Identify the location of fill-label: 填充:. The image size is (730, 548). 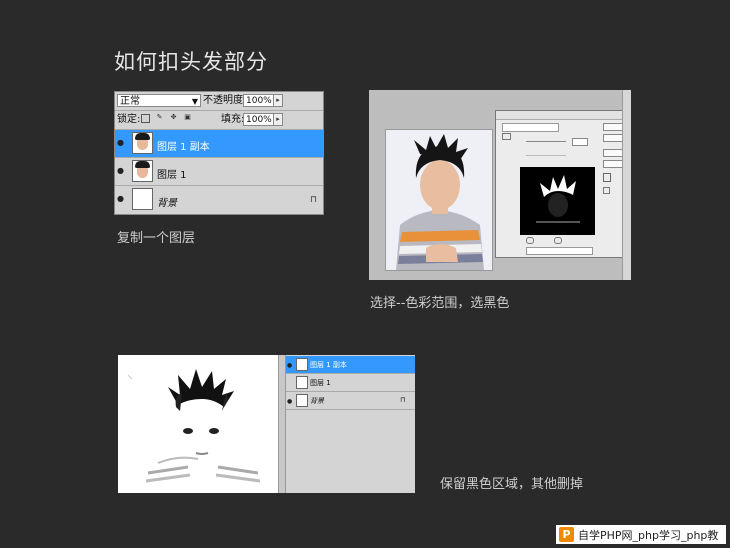
(233, 119).